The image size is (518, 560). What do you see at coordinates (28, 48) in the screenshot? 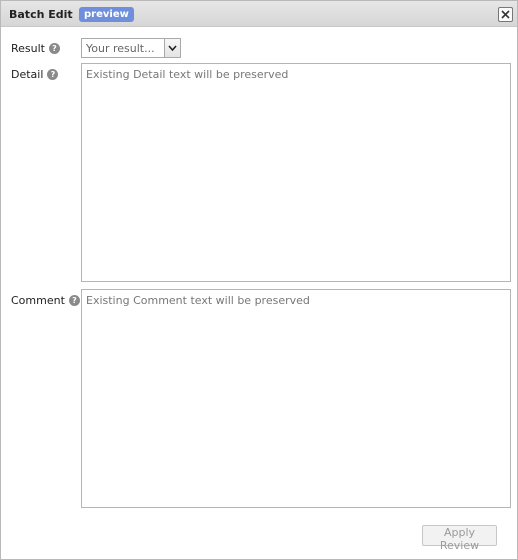
I see `result-label: Result` at bounding box center [28, 48].